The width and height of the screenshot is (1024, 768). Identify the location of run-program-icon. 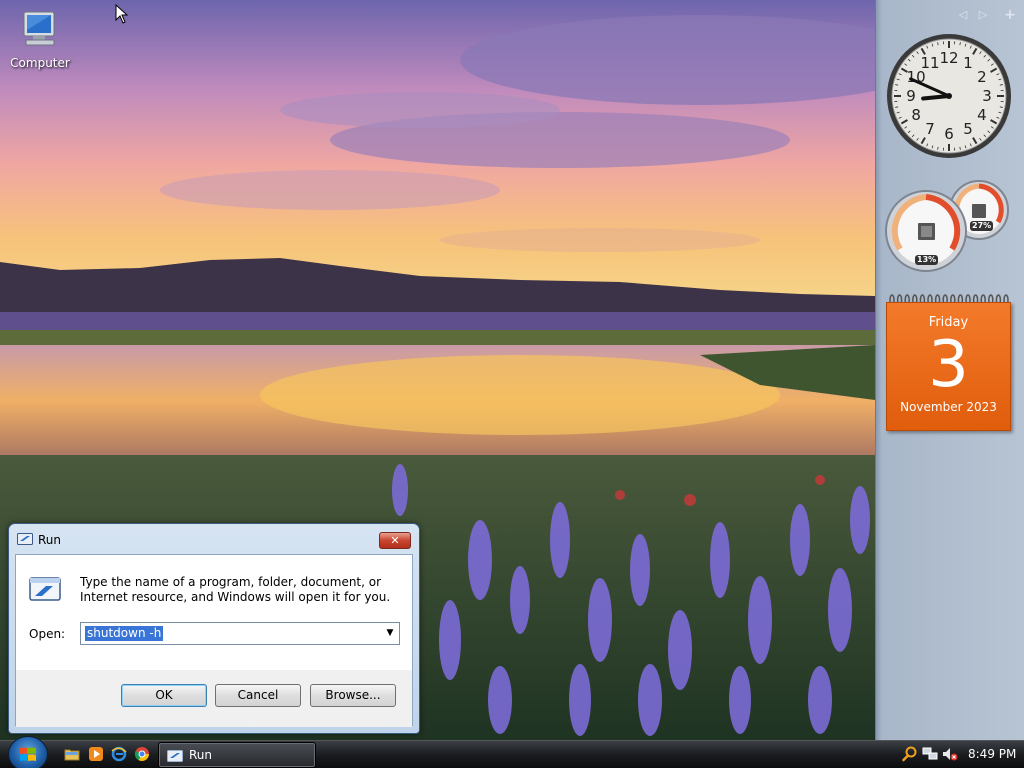
(45, 589).